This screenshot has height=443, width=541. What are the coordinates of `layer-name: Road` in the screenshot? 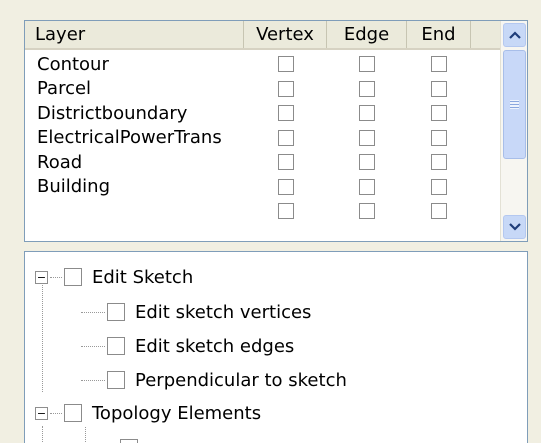 It's located at (60, 162).